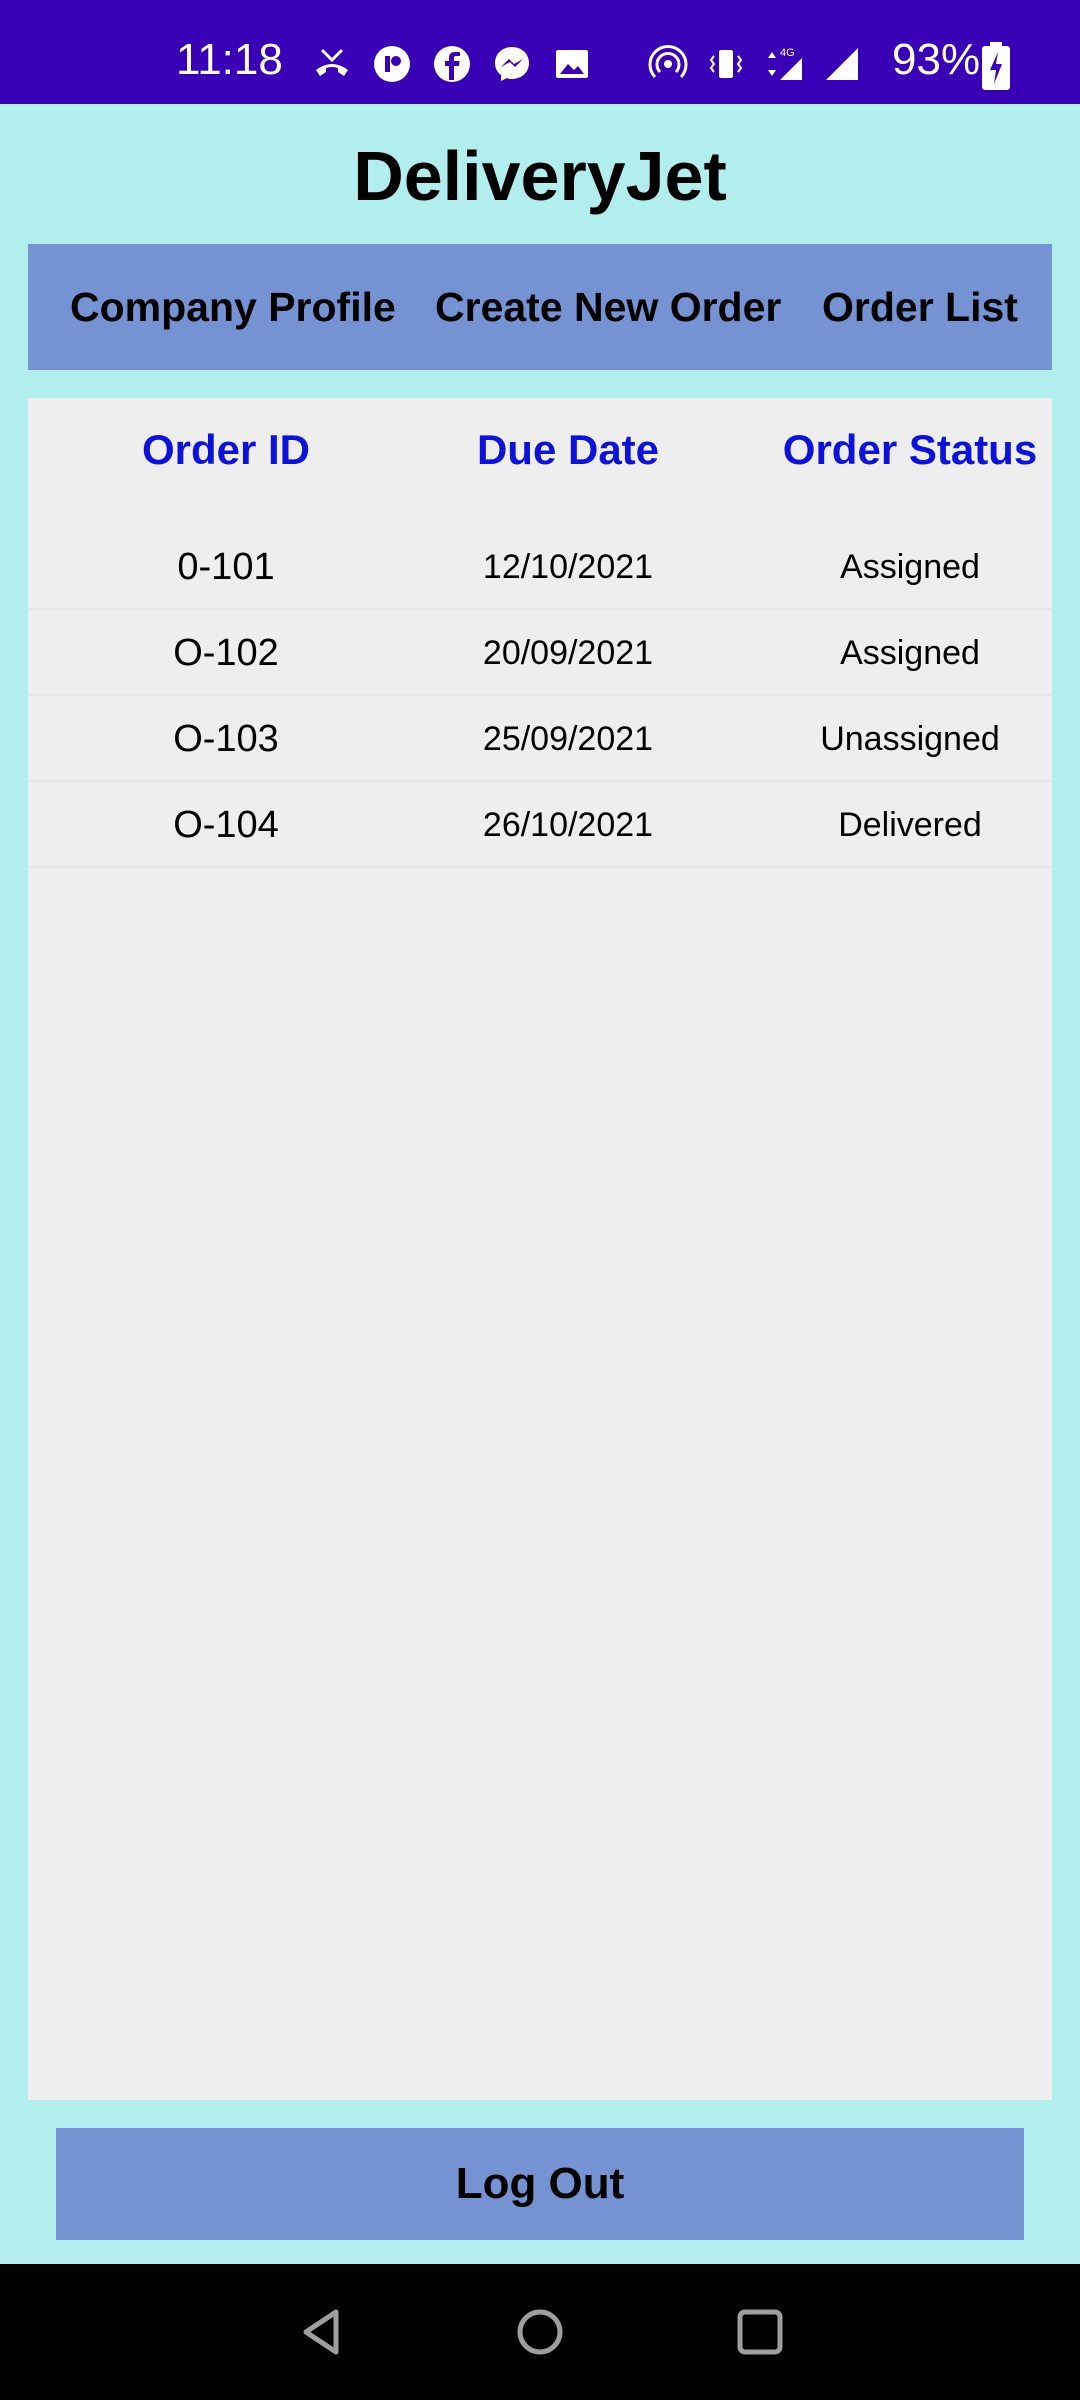  I want to click on order-id-cell: O-103, so click(226, 739).